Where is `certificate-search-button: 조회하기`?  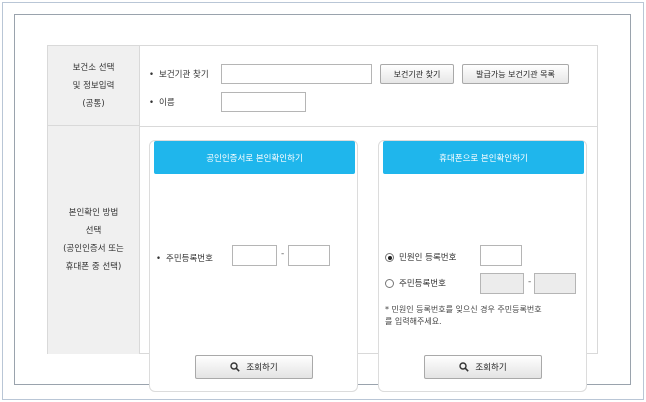 certificate-search-button: 조회하기 is located at coordinates (254, 367).